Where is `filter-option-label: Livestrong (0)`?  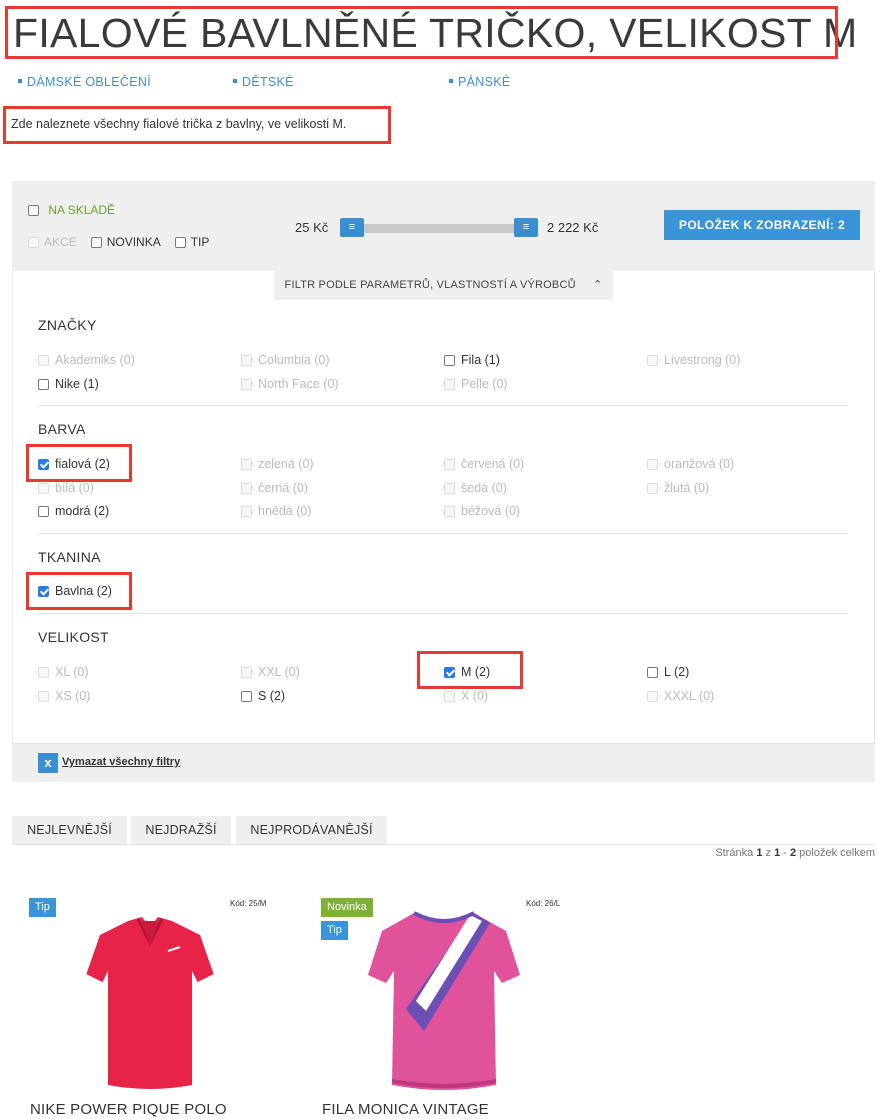 filter-option-label: Livestrong (0) is located at coordinates (702, 360).